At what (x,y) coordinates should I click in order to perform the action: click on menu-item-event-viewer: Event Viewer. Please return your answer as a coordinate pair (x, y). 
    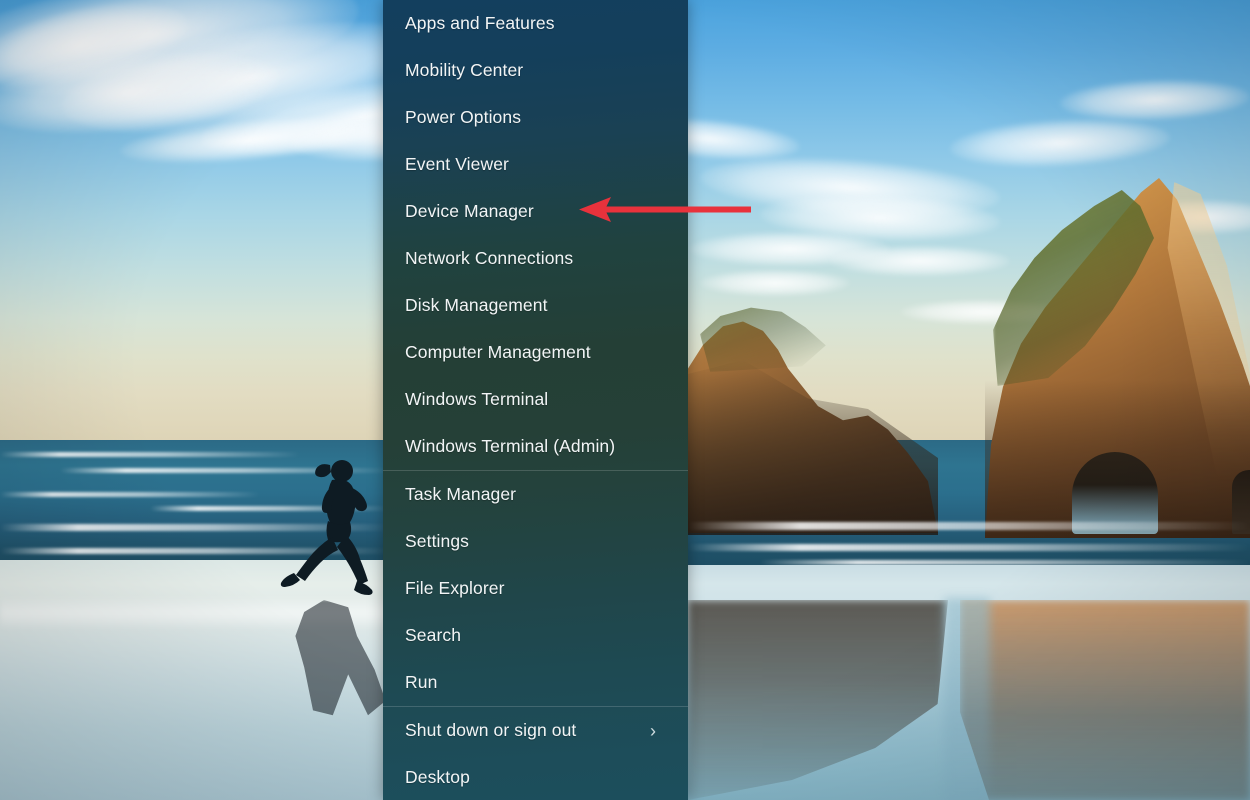
    Looking at the image, I should click on (535, 164).